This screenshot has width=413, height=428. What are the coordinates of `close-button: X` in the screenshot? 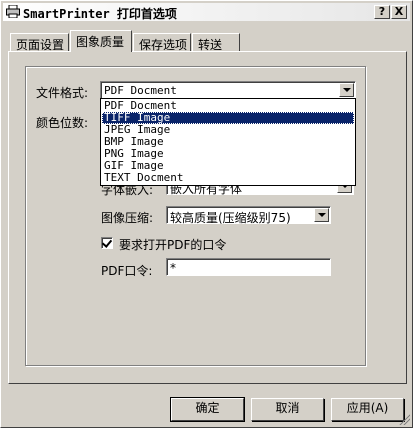 It's located at (399, 12).